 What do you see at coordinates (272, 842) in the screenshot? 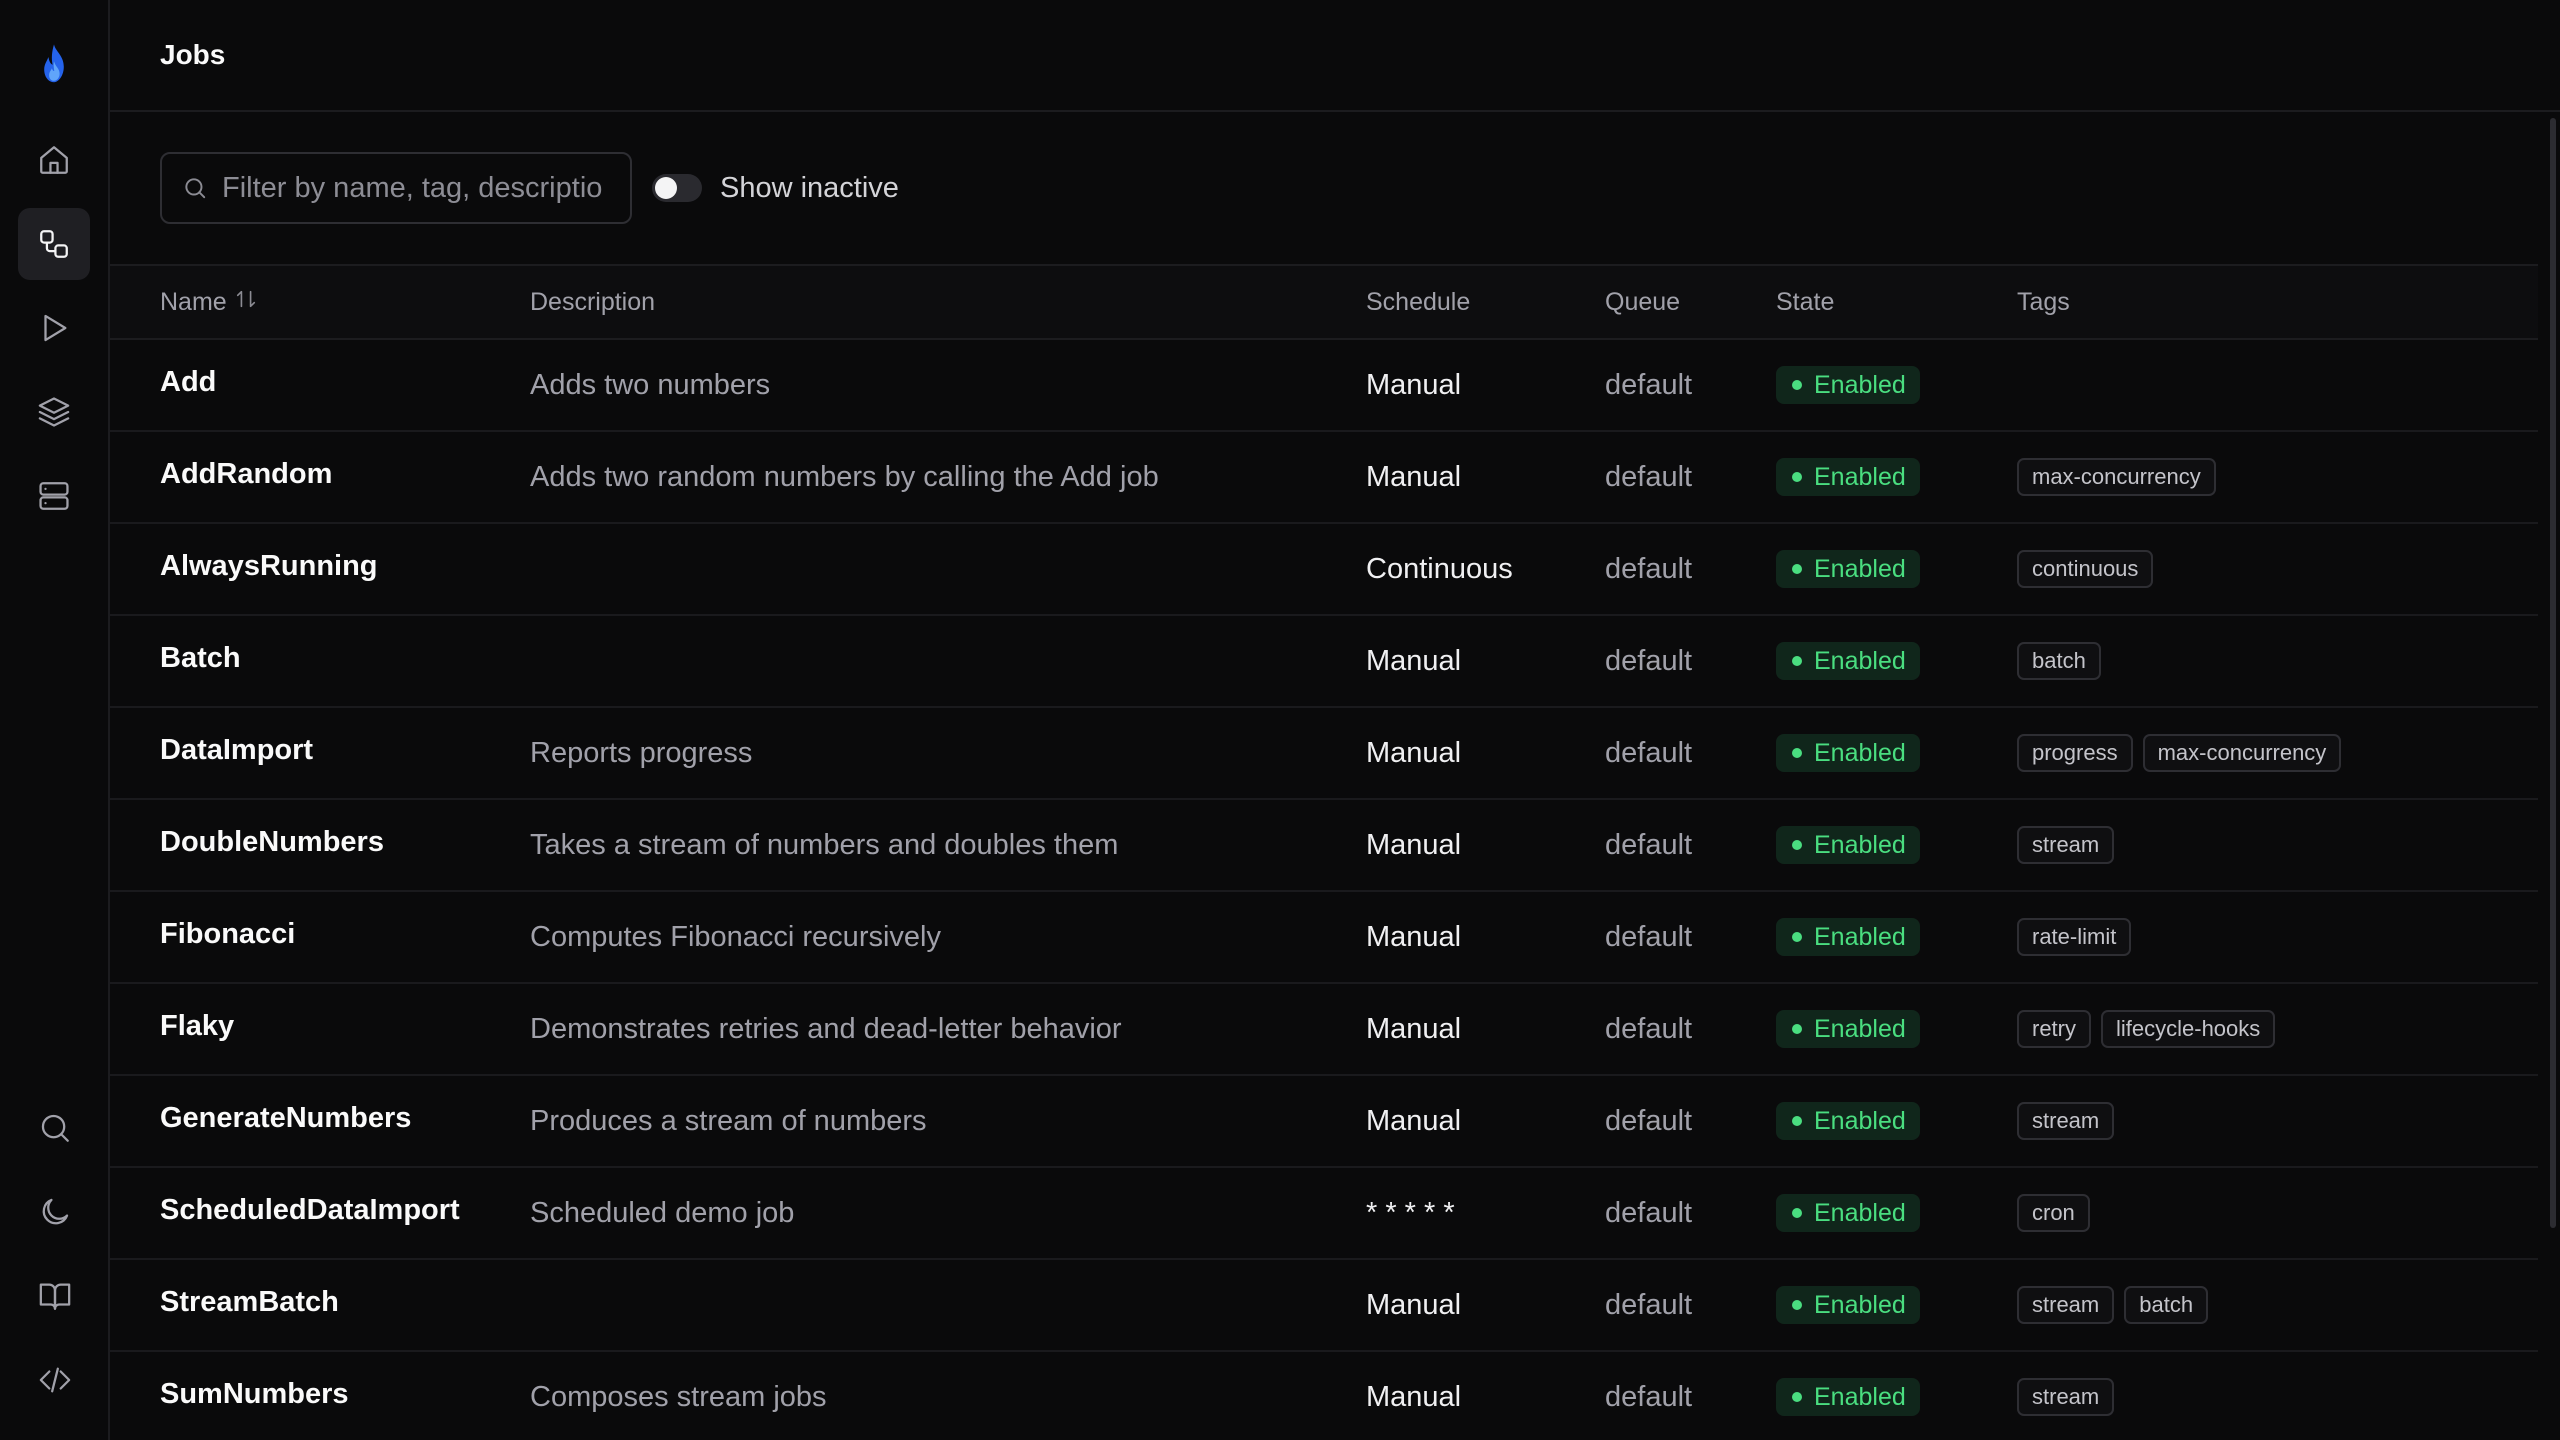
I see `job-name-link: DoubleNumbers` at bounding box center [272, 842].